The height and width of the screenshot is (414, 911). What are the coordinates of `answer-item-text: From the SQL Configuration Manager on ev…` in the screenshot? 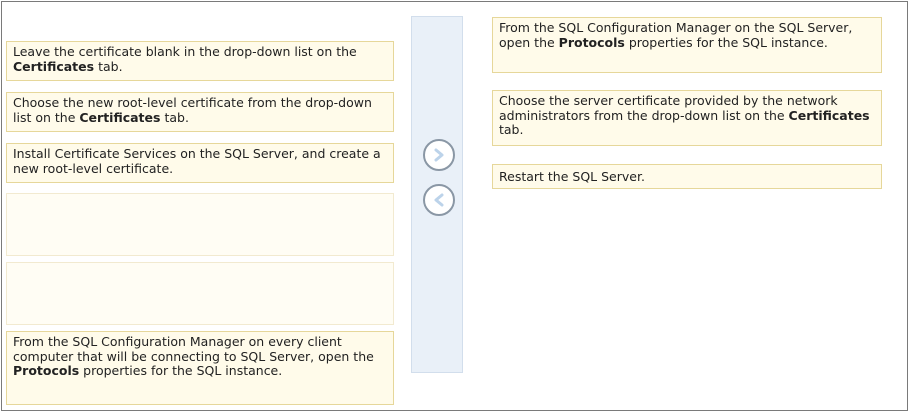 It's located at (193, 349).